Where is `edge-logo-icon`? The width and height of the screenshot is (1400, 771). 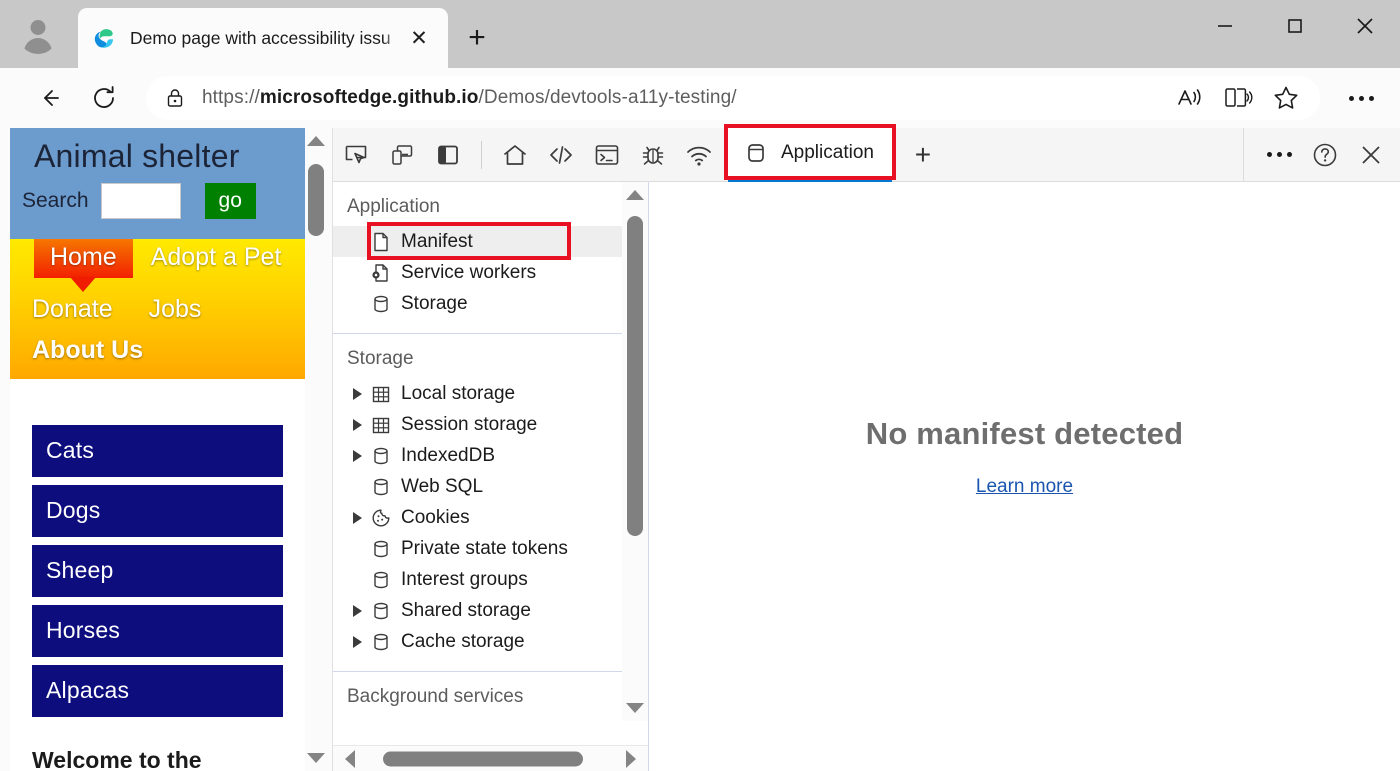 edge-logo-icon is located at coordinates (104, 38).